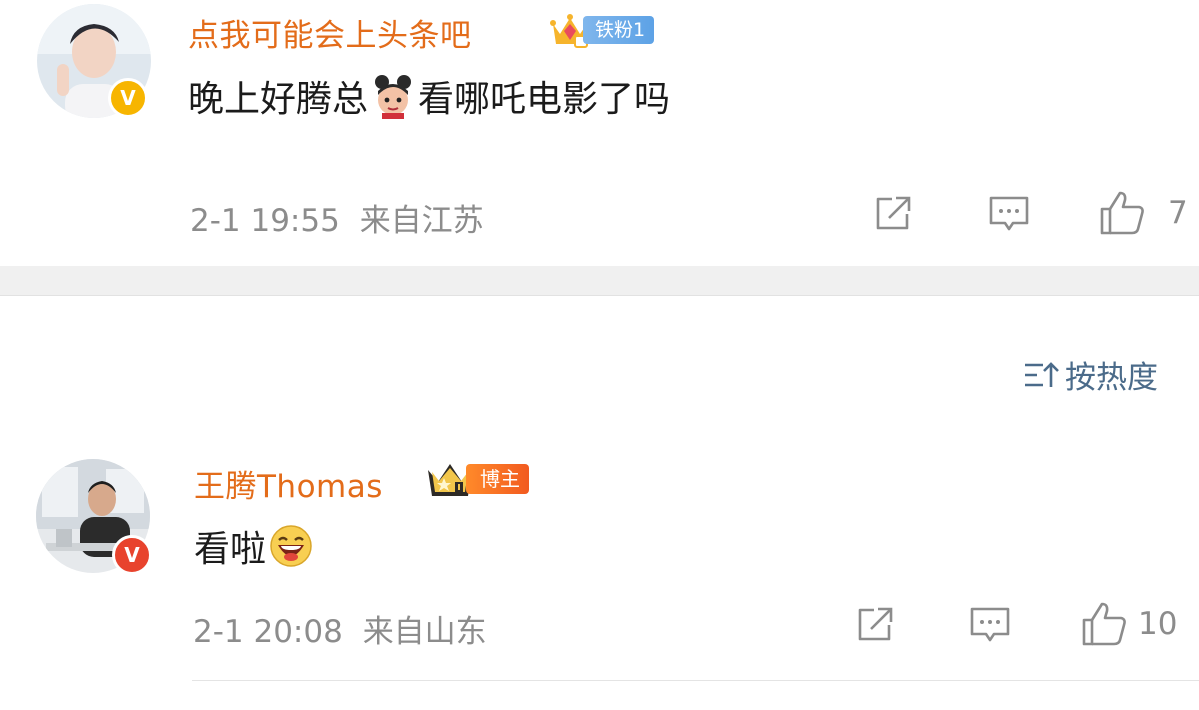  I want to click on share-icon, so click(875, 624).